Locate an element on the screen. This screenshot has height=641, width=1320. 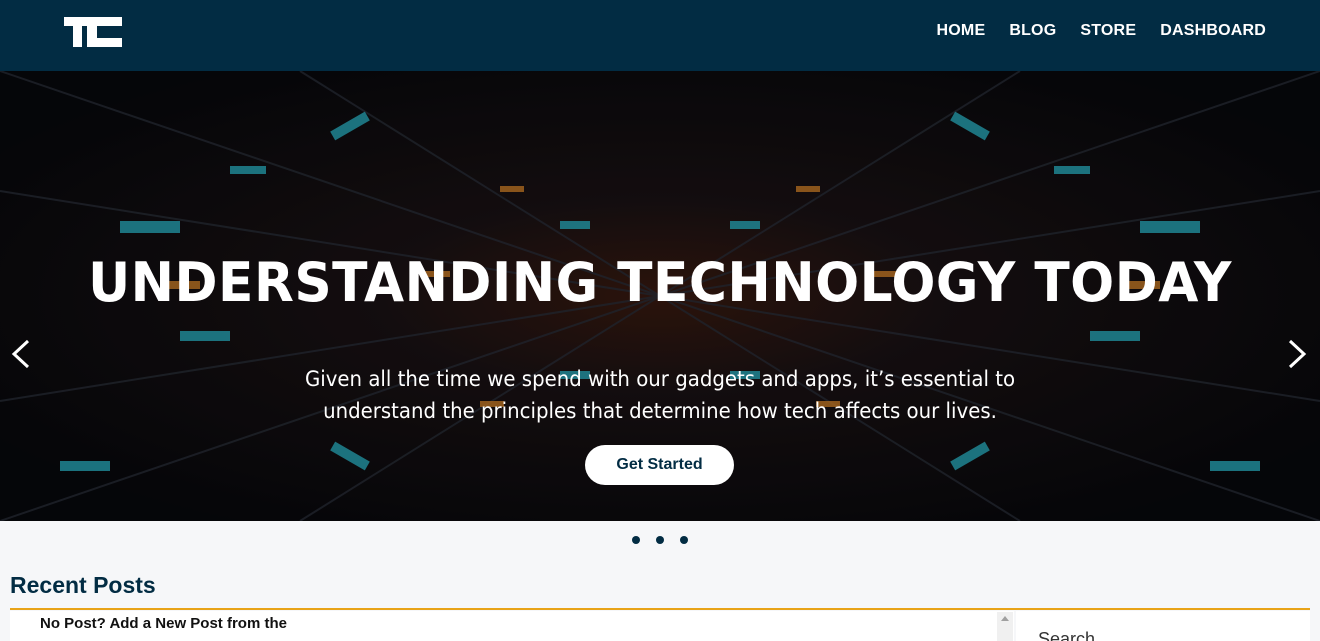
recent-posts-heading: Recent Posts is located at coordinates (83, 585).